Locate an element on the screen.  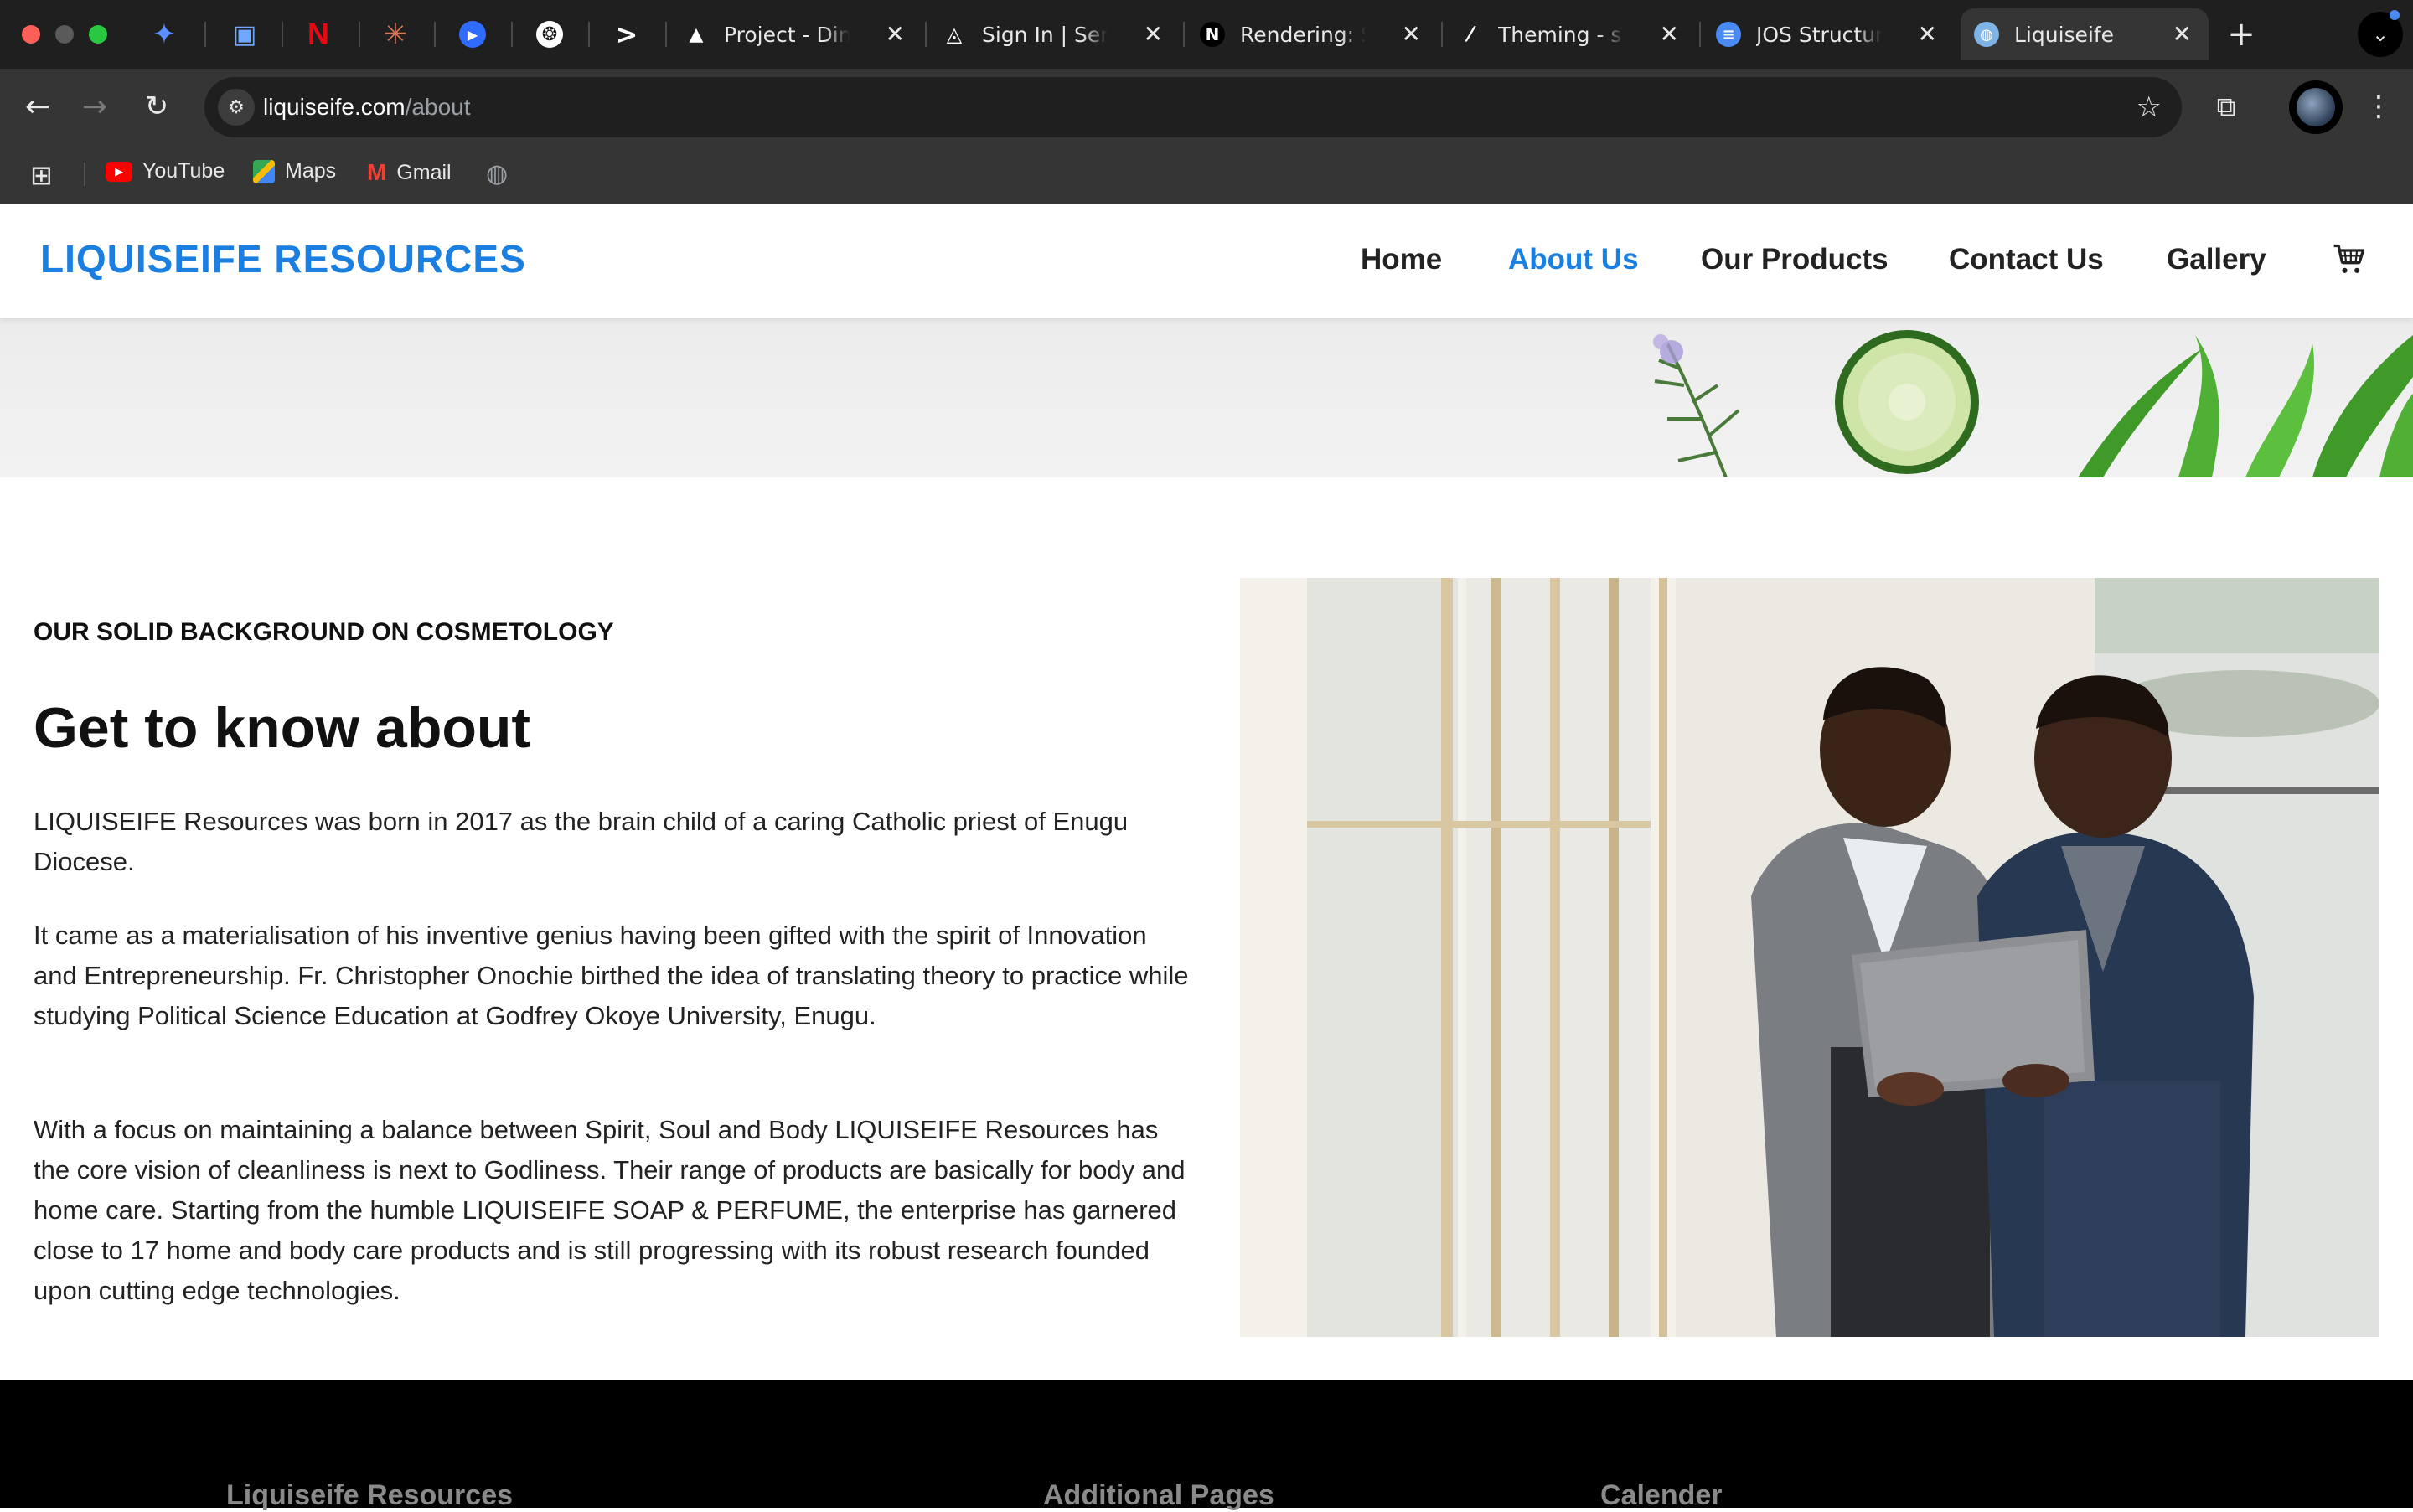
cart-icon is located at coordinates (2349, 259).